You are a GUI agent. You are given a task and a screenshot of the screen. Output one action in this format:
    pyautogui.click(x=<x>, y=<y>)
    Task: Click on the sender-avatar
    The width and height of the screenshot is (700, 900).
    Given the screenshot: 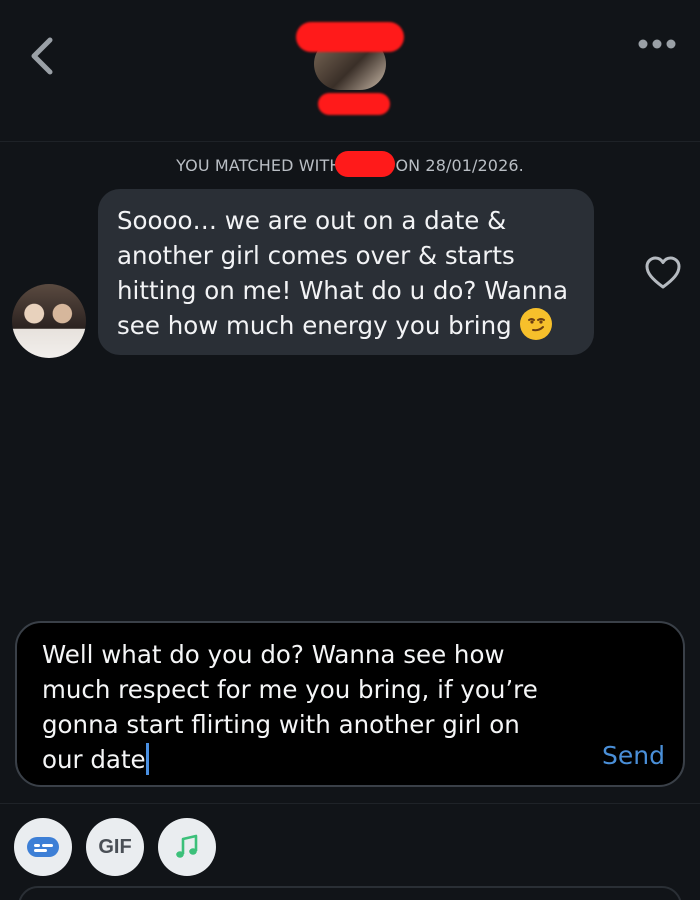 What is the action you would take?
    pyautogui.click(x=49, y=321)
    